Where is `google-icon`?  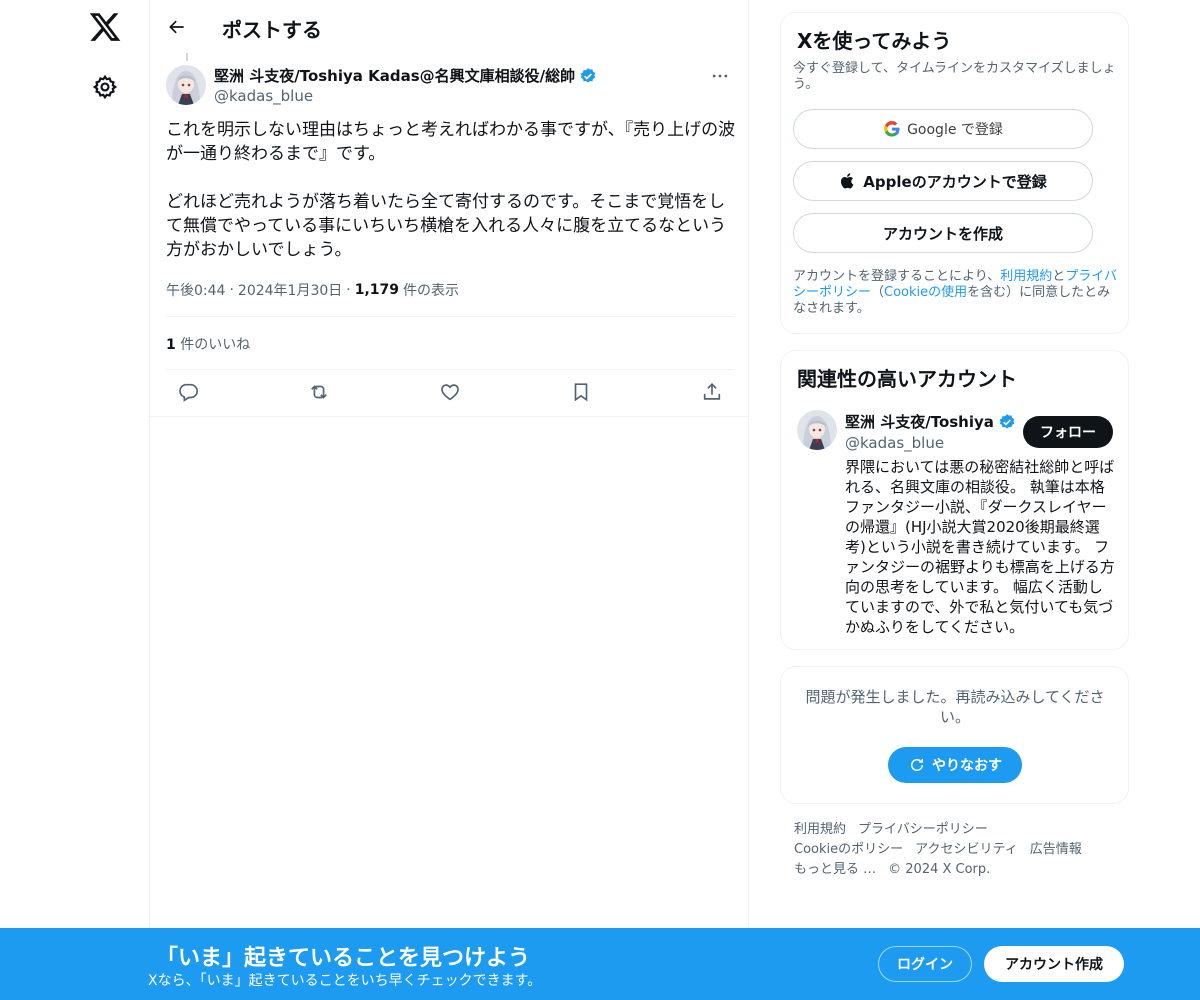
google-icon is located at coordinates (892, 129).